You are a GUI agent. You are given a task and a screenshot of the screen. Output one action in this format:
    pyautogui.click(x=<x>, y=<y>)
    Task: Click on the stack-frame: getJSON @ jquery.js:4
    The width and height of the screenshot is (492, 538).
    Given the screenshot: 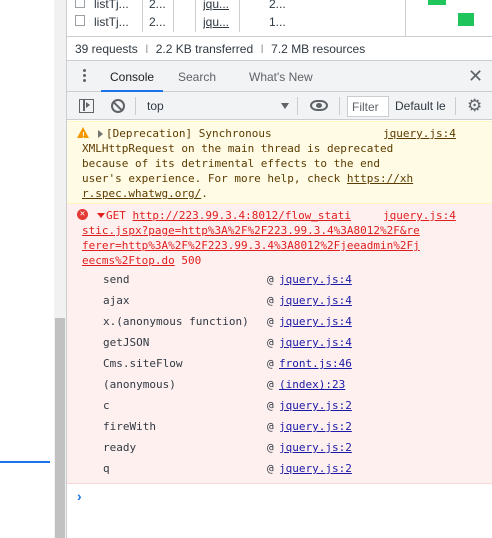 What is the action you would take?
    pyautogui.click(x=293, y=345)
    